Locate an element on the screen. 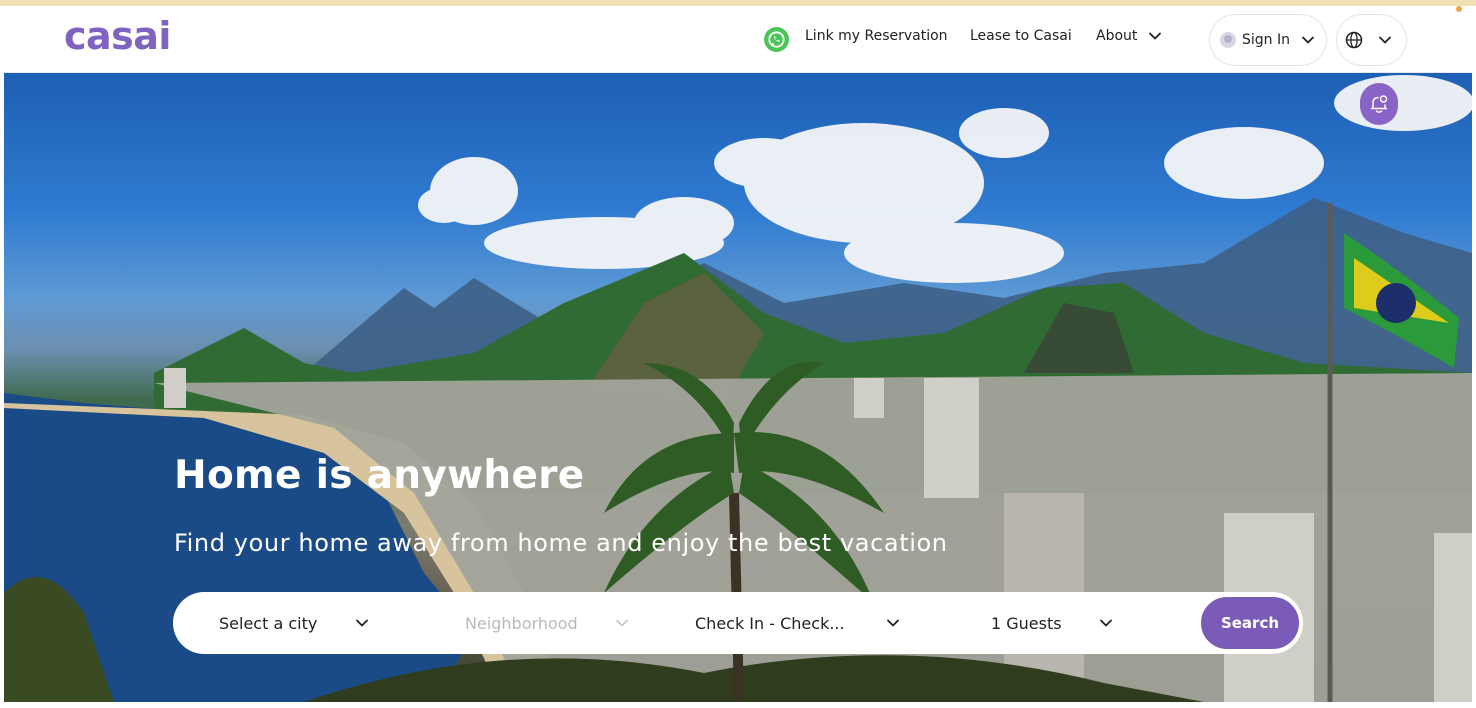  about-label: About is located at coordinates (1117, 36).